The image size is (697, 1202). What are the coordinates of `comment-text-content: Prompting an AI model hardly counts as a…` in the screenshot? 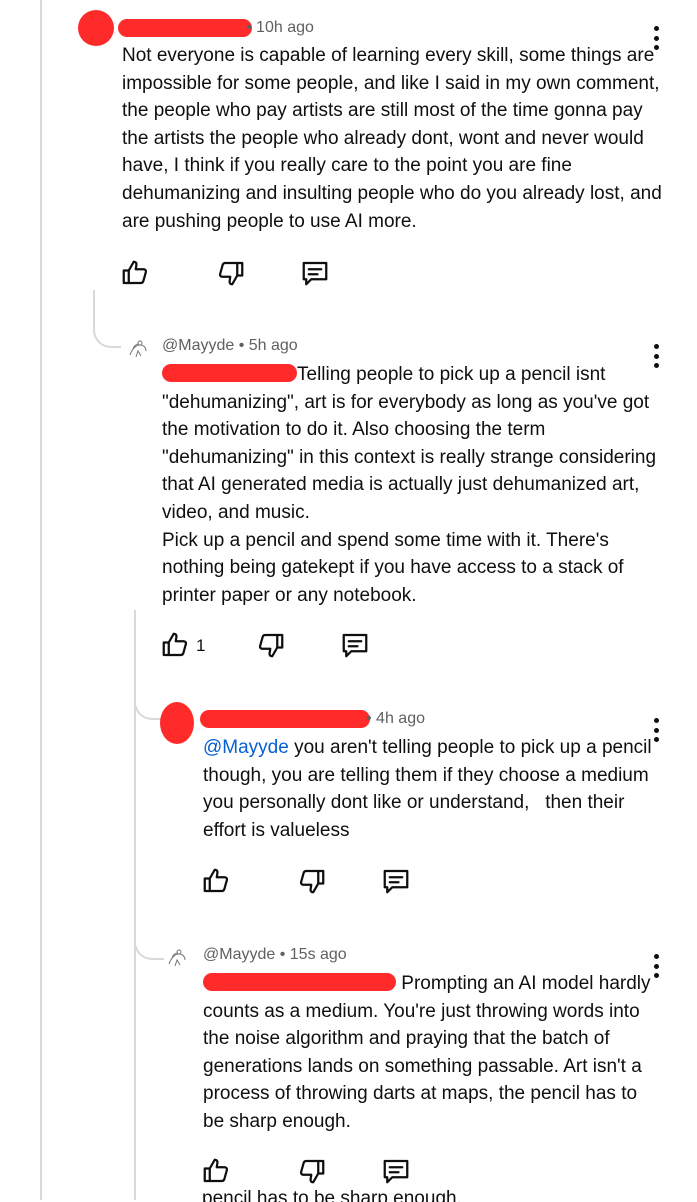 It's located at (429, 1052).